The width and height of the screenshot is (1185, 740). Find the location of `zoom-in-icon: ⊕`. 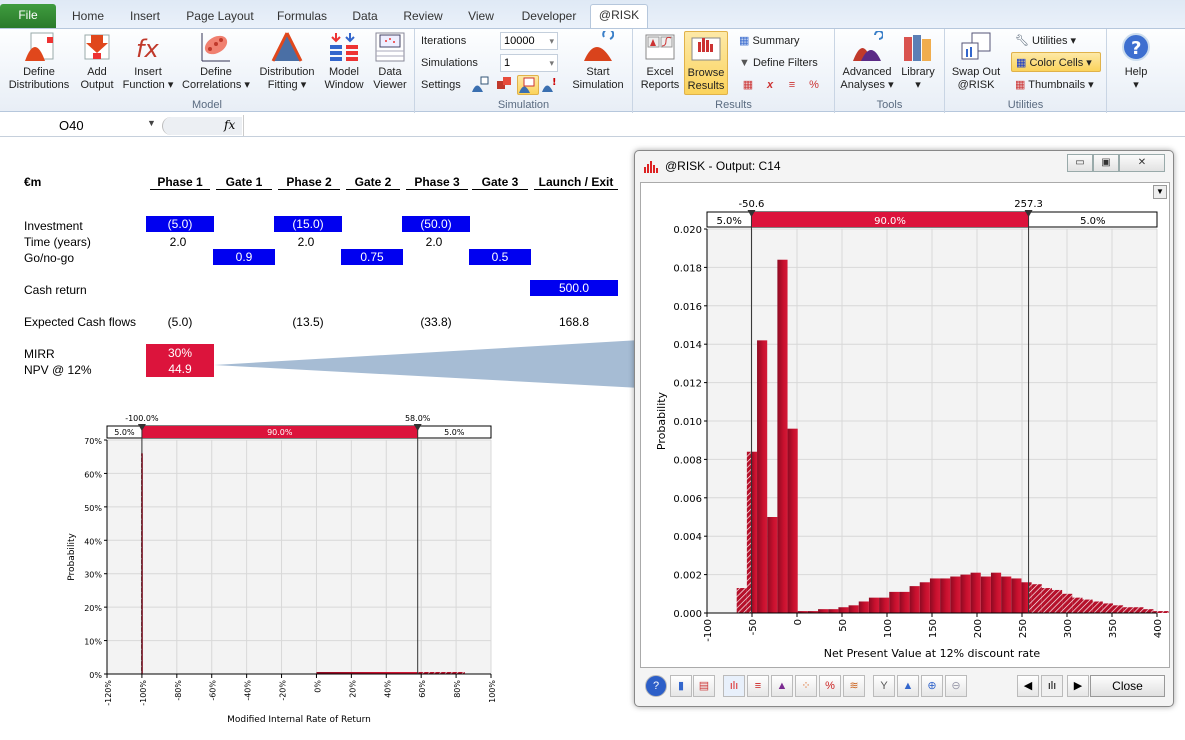

zoom-in-icon: ⊕ is located at coordinates (932, 686).